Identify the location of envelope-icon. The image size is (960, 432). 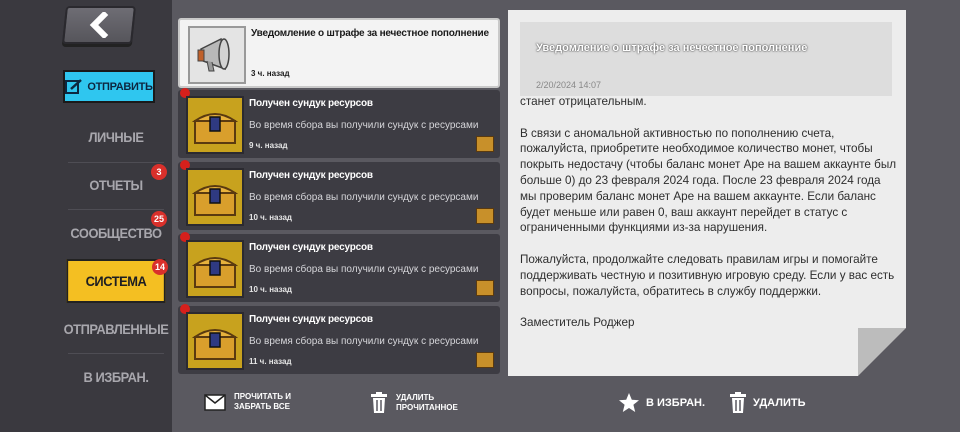
(215, 402).